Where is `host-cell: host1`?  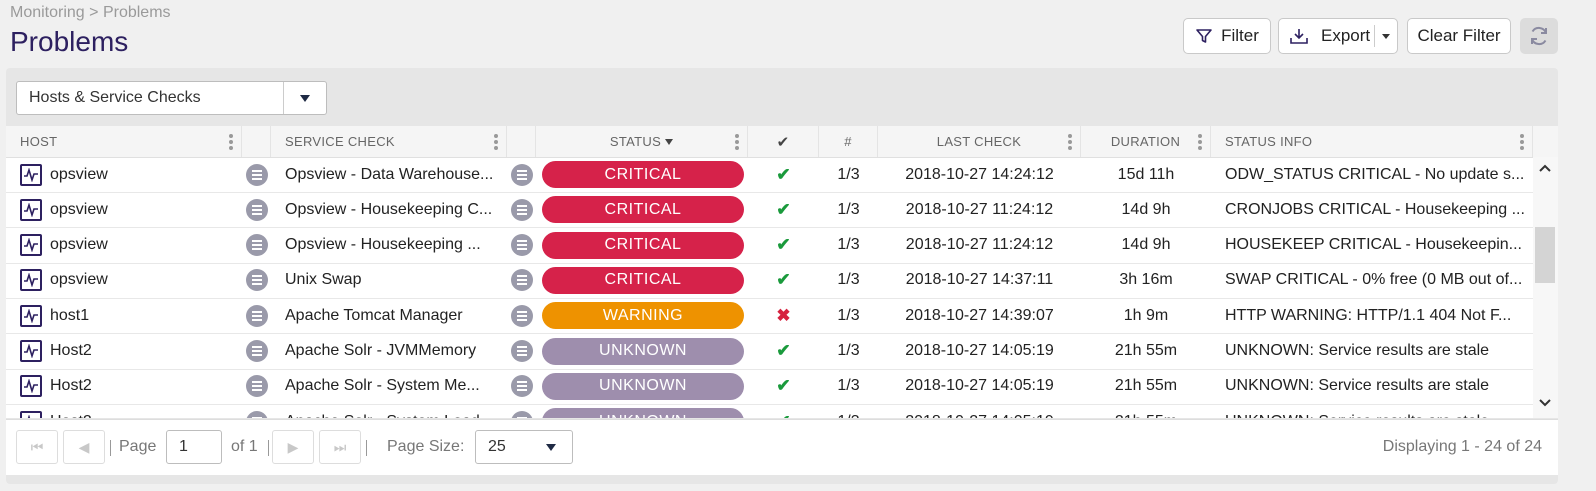
host-cell: host1 is located at coordinates (130, 315).